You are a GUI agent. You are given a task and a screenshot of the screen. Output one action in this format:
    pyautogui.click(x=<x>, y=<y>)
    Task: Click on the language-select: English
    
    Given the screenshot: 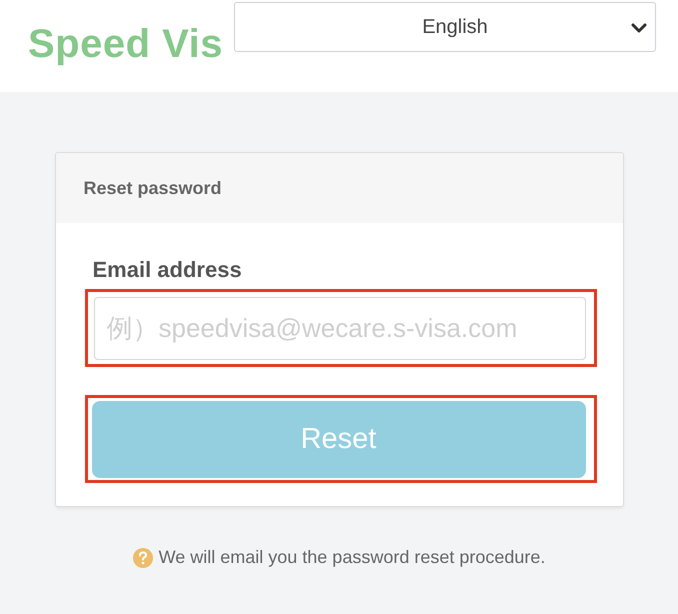 What is the action you would take?
    pyautogui.click(x=445, y=27)
    